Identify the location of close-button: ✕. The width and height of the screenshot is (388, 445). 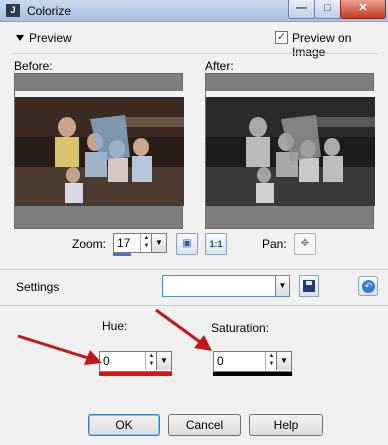
(363, 9).